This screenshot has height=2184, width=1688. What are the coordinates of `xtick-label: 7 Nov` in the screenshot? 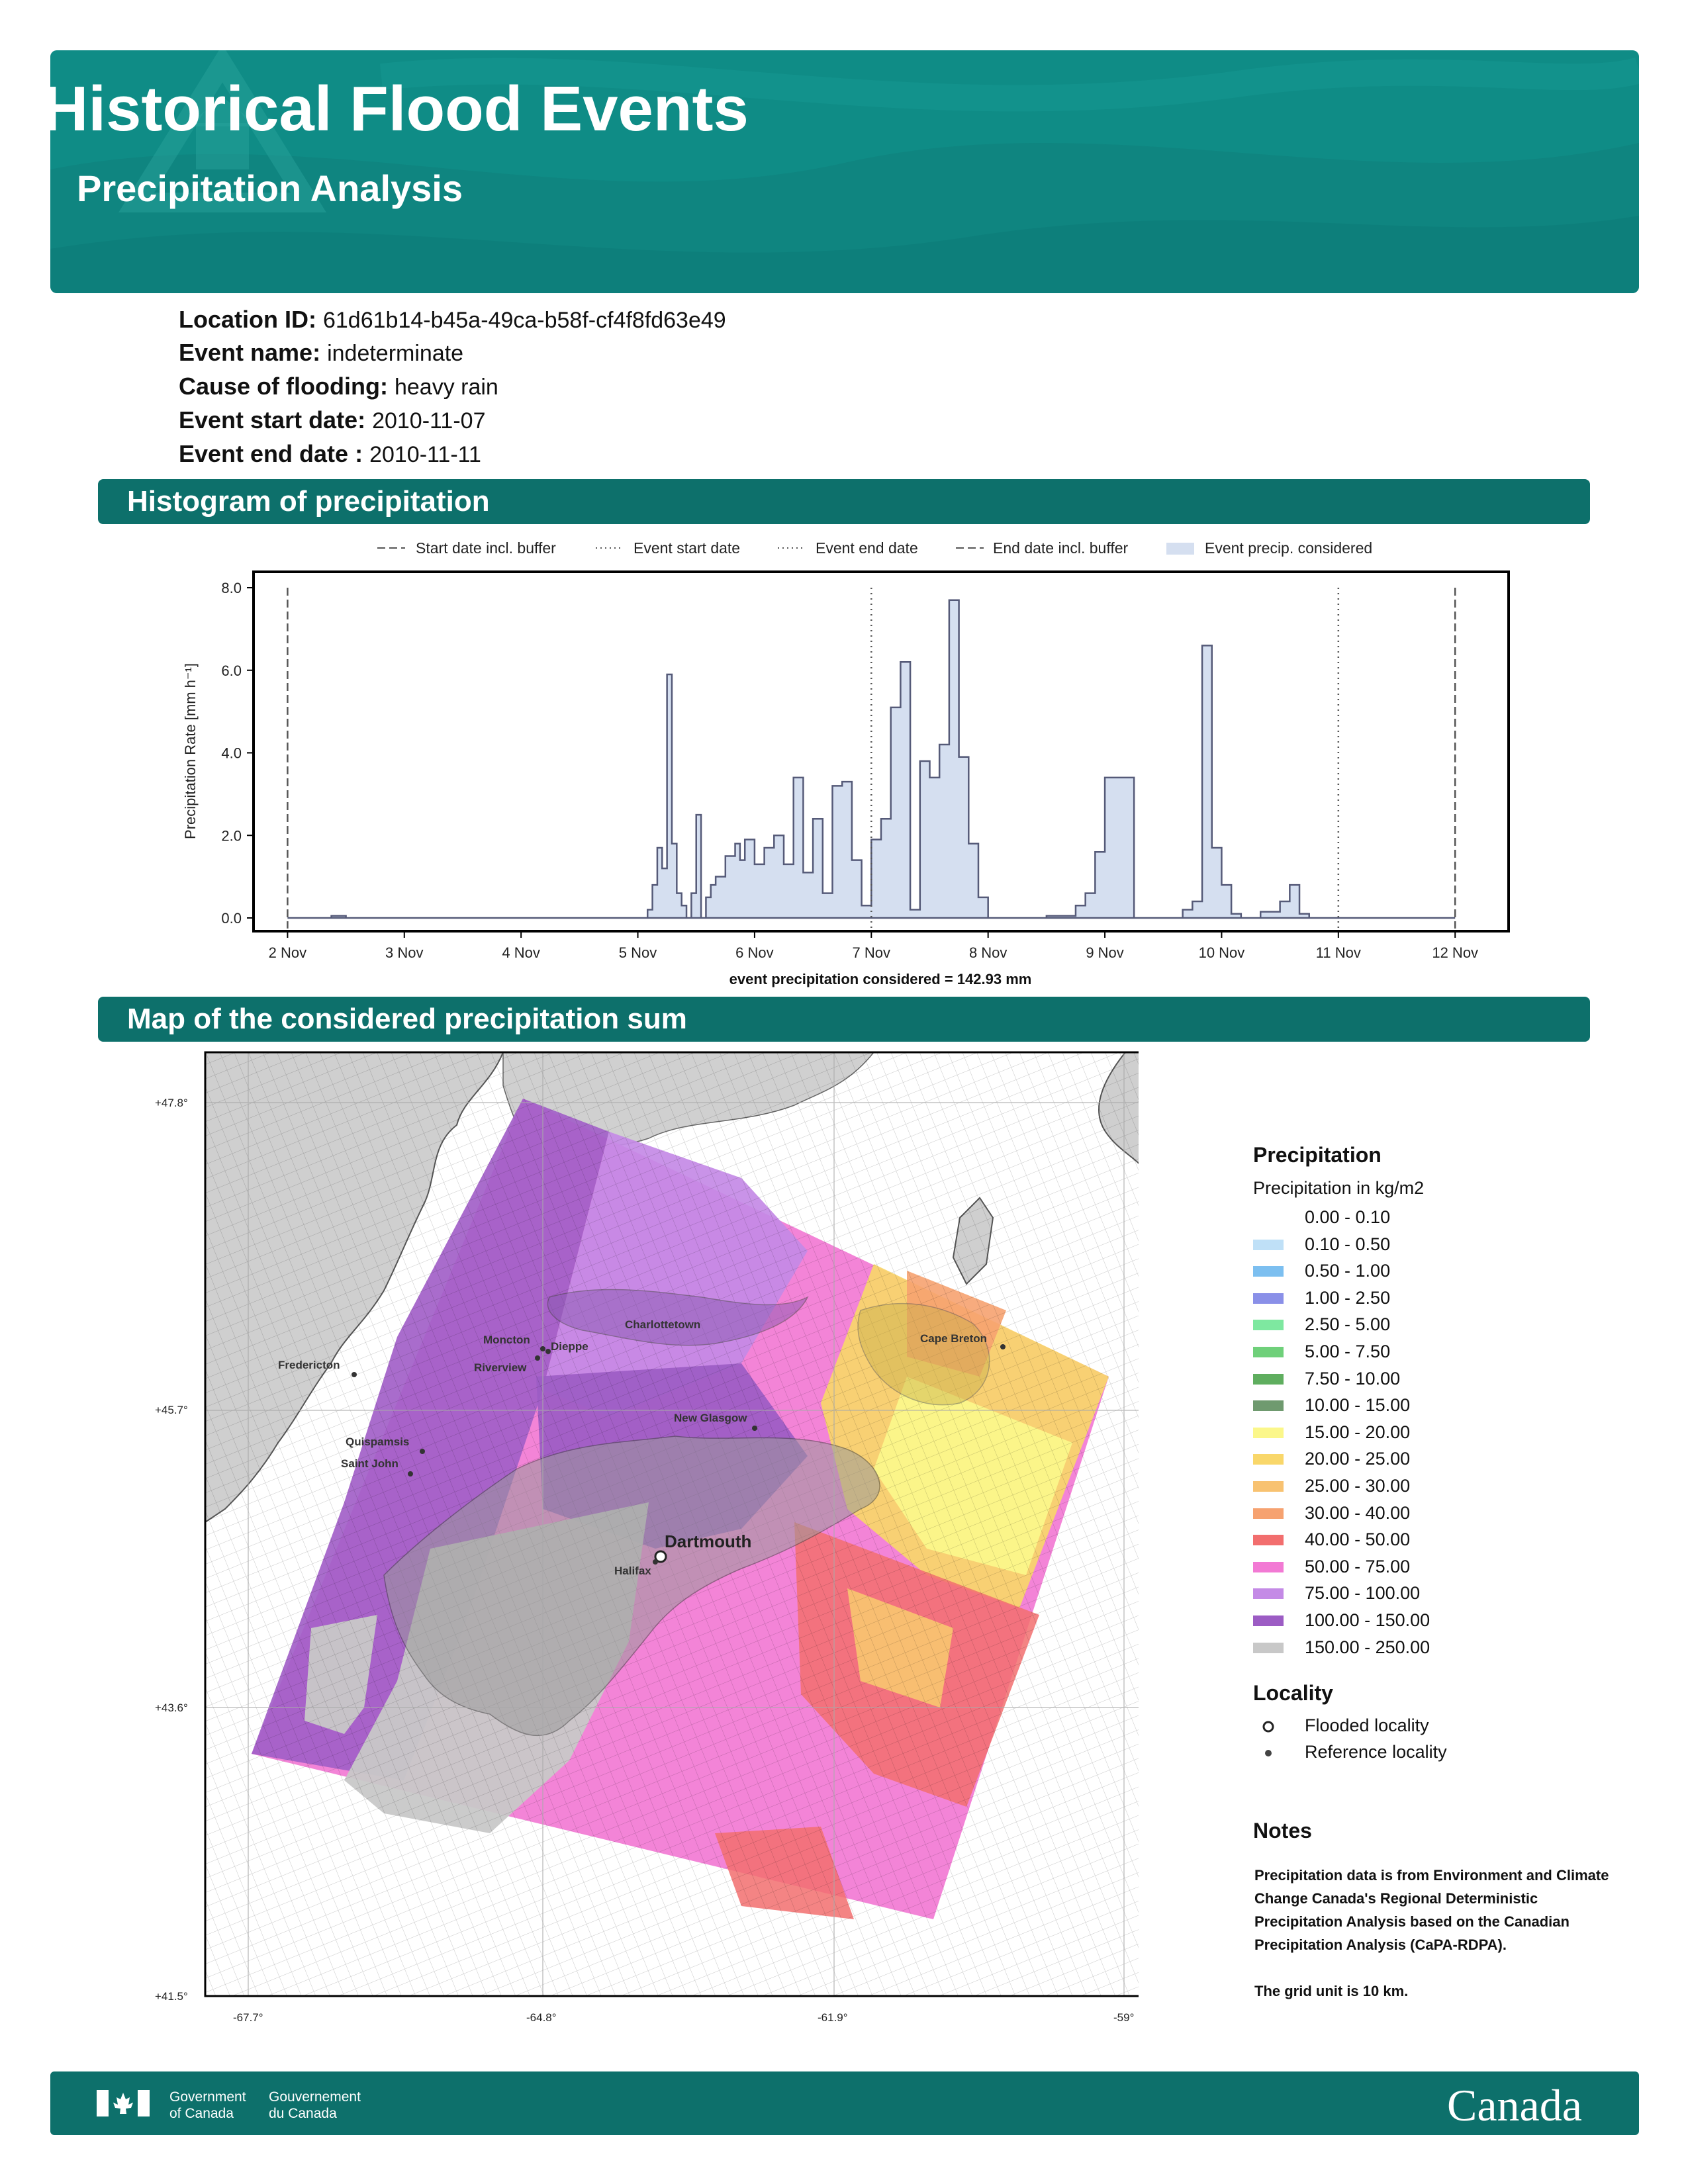 It's located at (871, 953).